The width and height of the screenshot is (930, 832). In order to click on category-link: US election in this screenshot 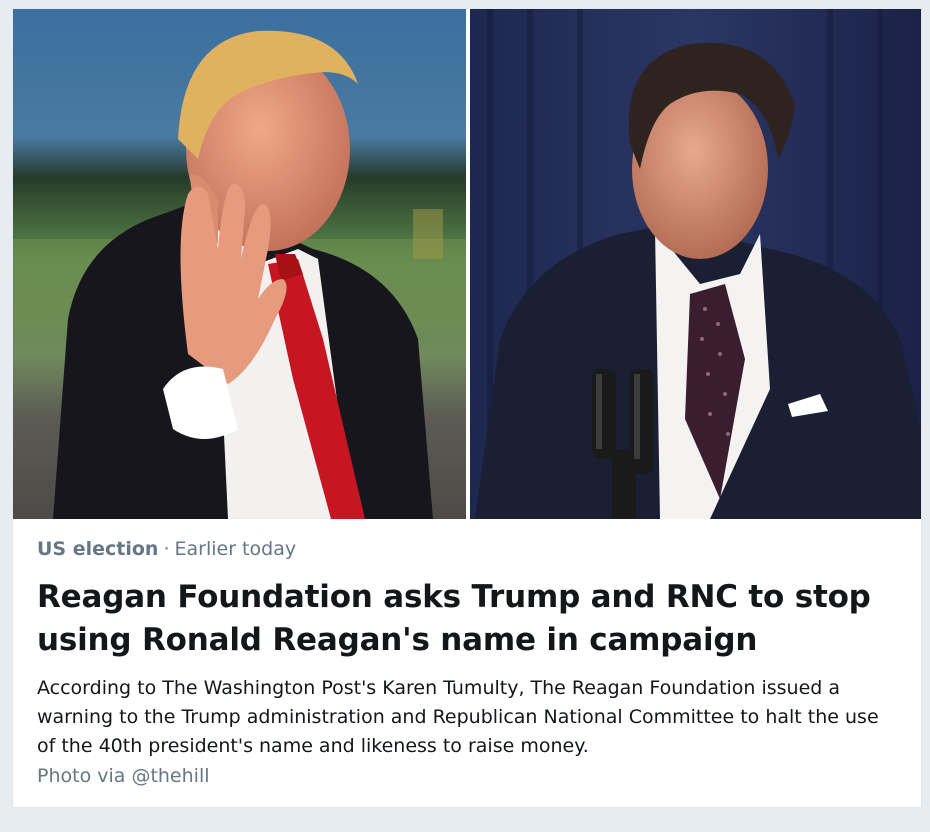, I will do `click(97, 549)`.